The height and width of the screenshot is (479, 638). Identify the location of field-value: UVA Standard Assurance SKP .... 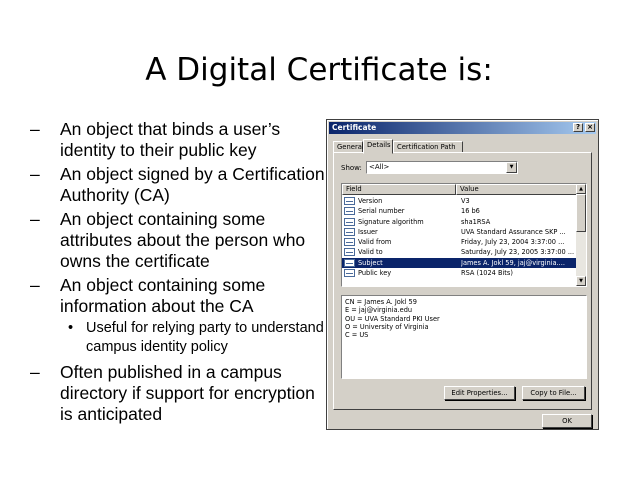
(513, 231).